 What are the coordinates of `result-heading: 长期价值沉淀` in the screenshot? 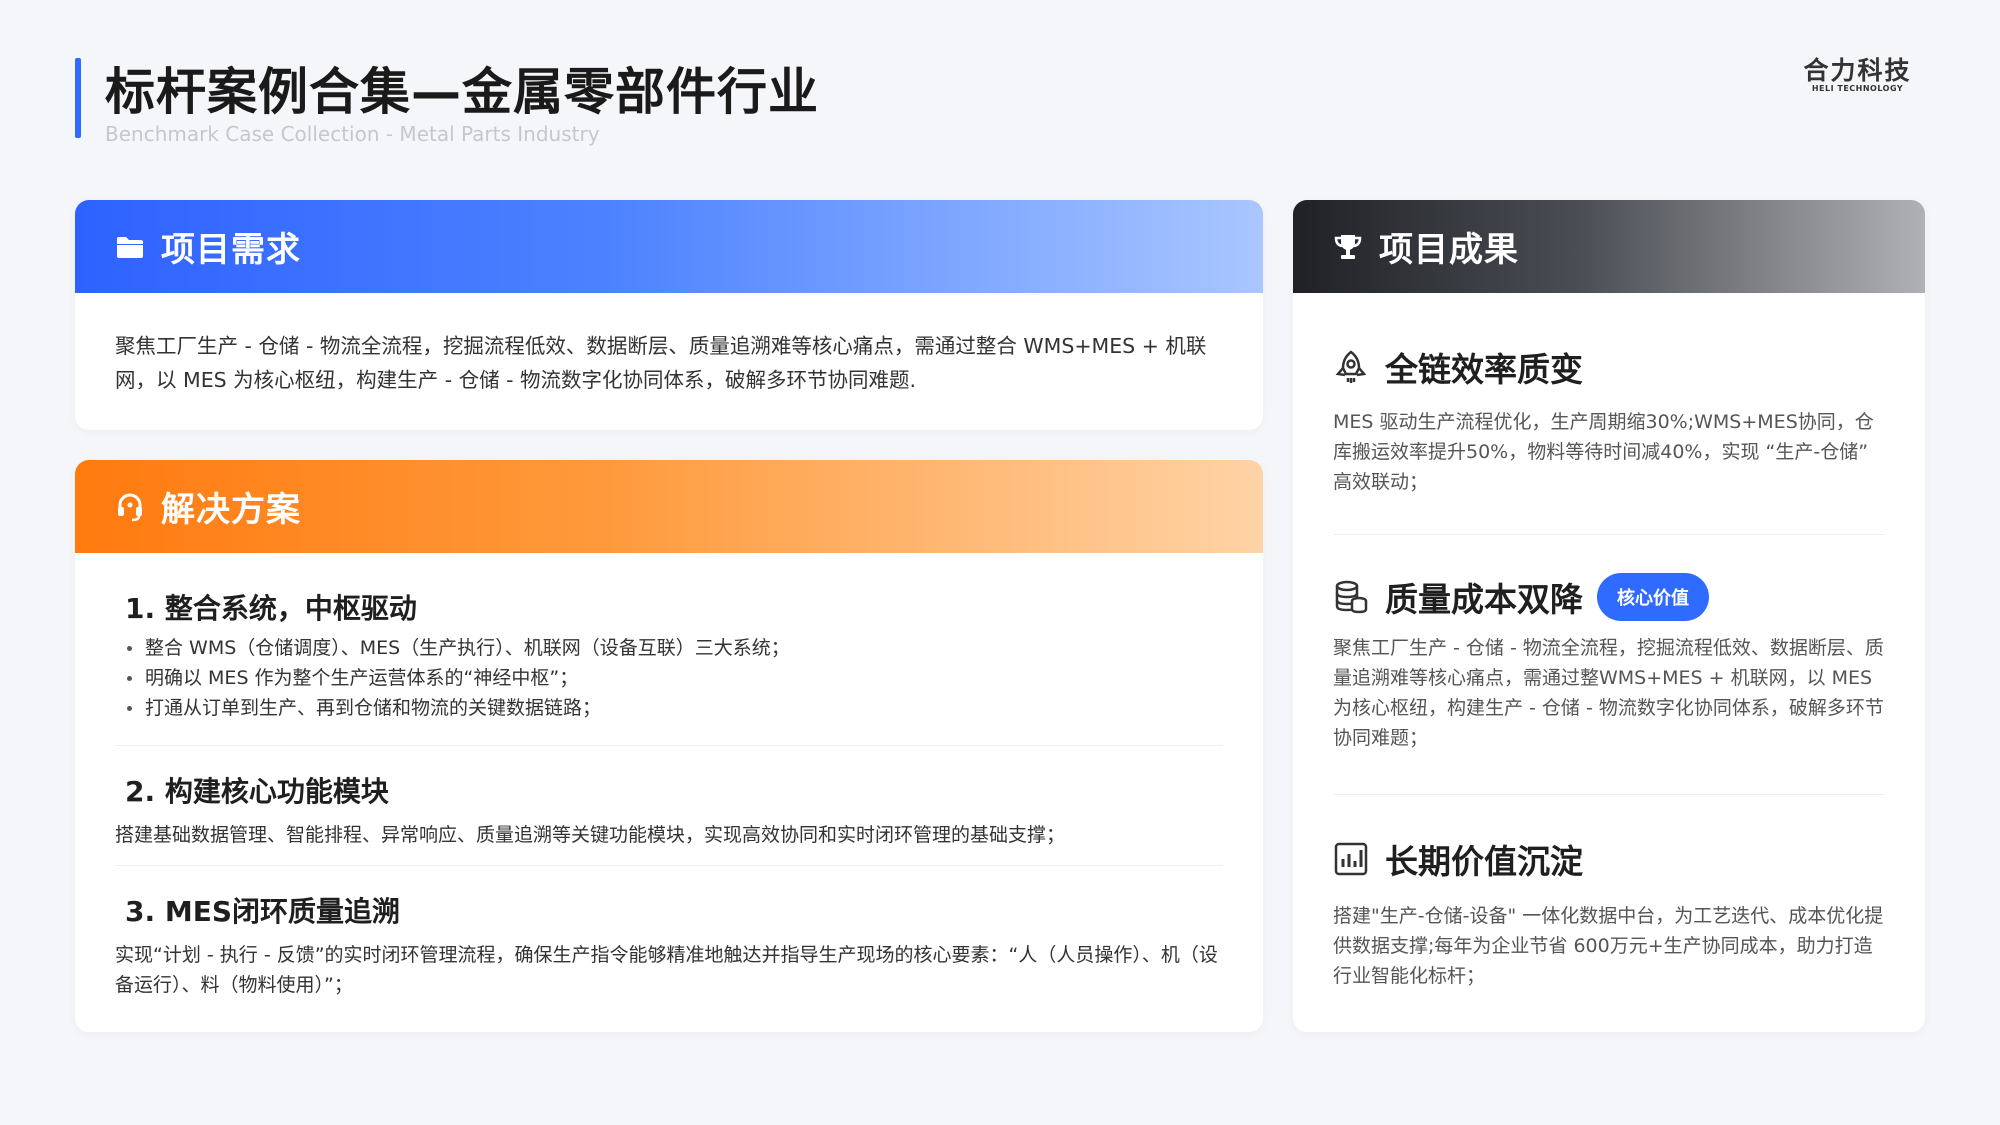 It's located at (1484, 861).